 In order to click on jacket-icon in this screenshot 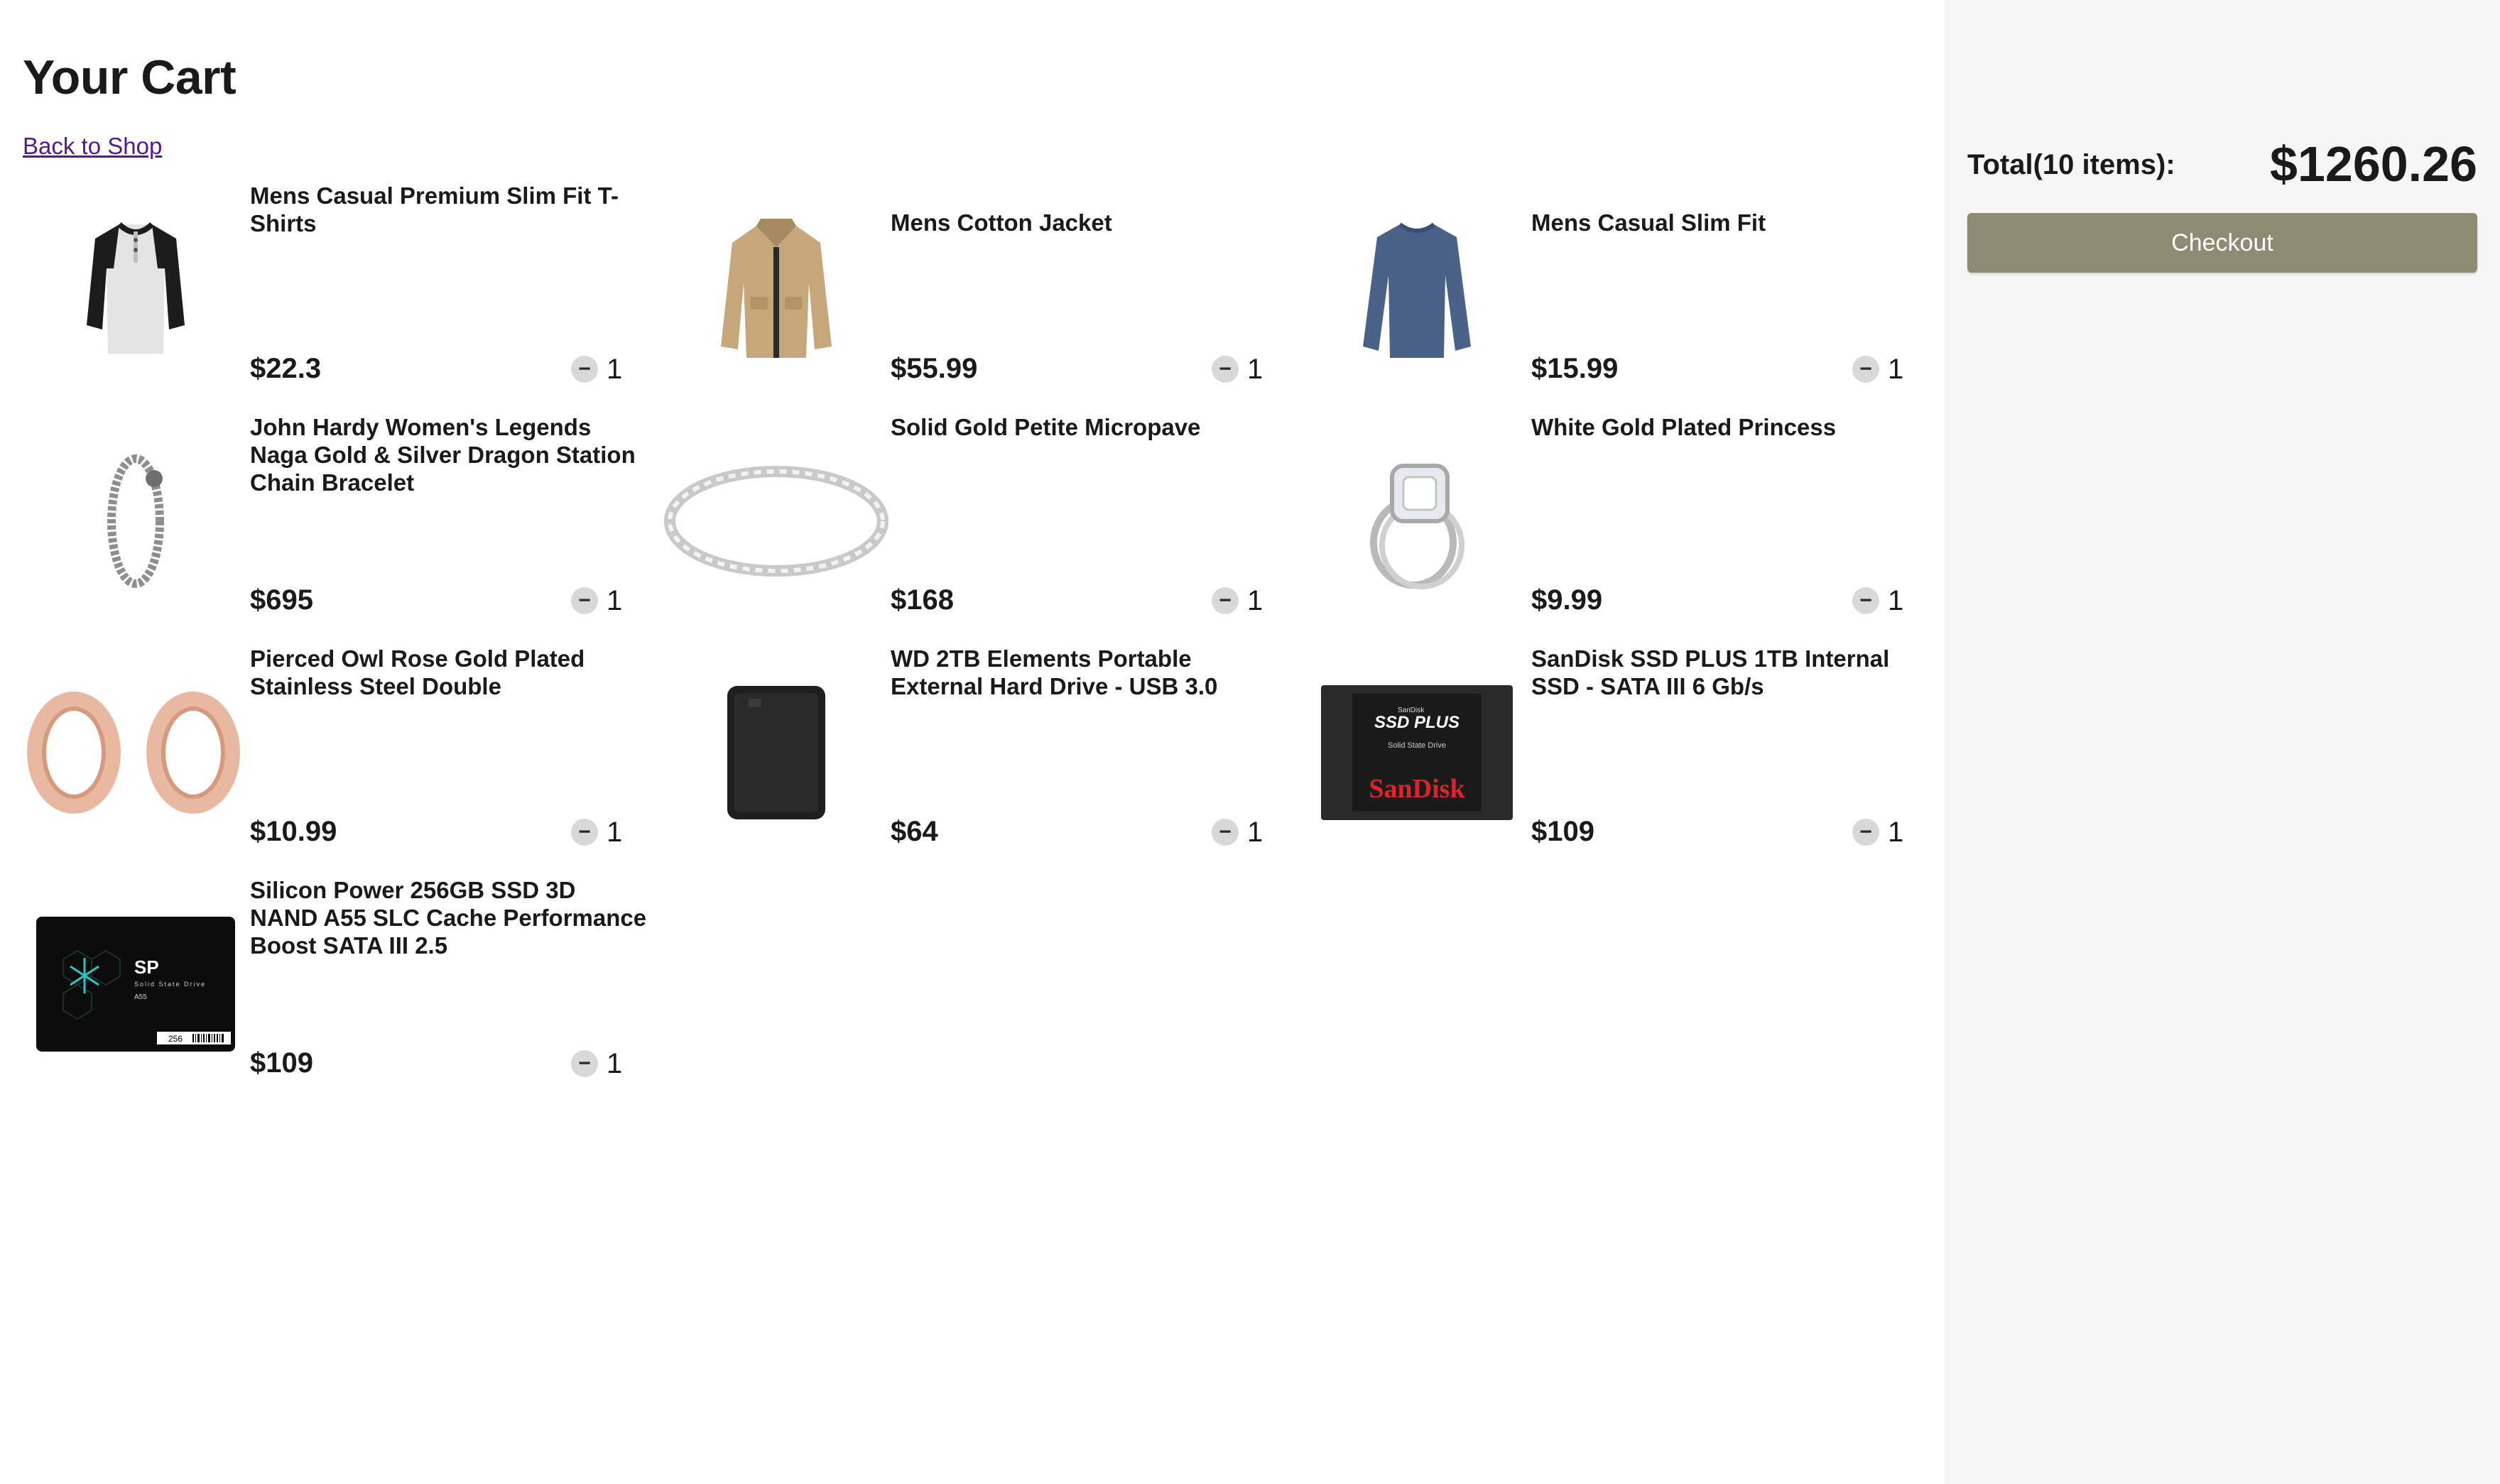, I will do `click(776, 288)`.